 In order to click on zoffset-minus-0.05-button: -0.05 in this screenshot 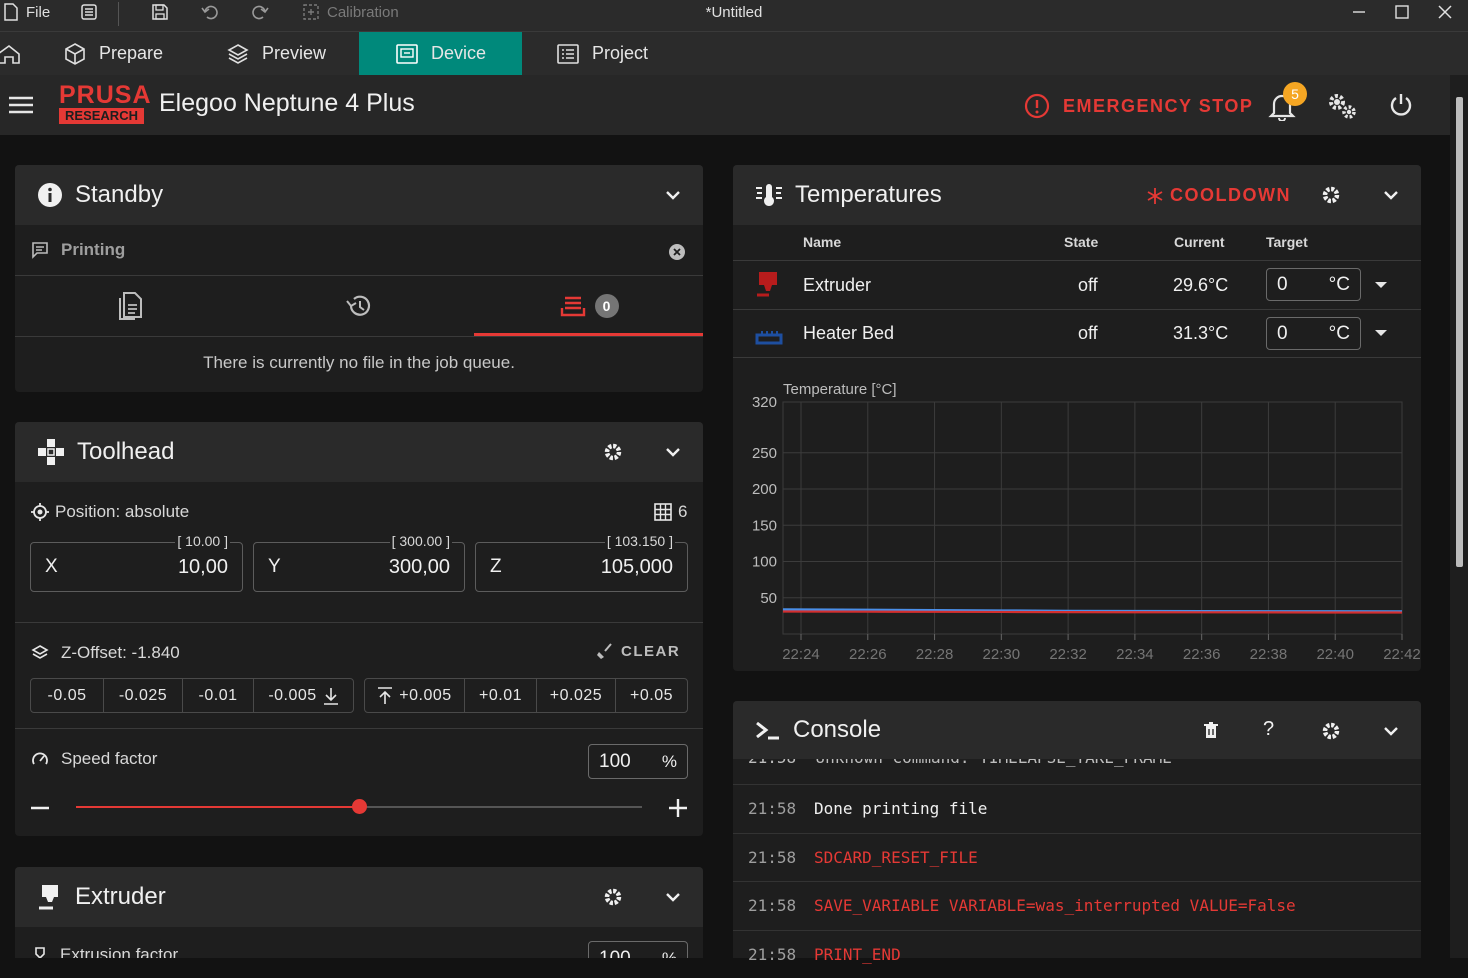, I will do `click(67, 695)`.